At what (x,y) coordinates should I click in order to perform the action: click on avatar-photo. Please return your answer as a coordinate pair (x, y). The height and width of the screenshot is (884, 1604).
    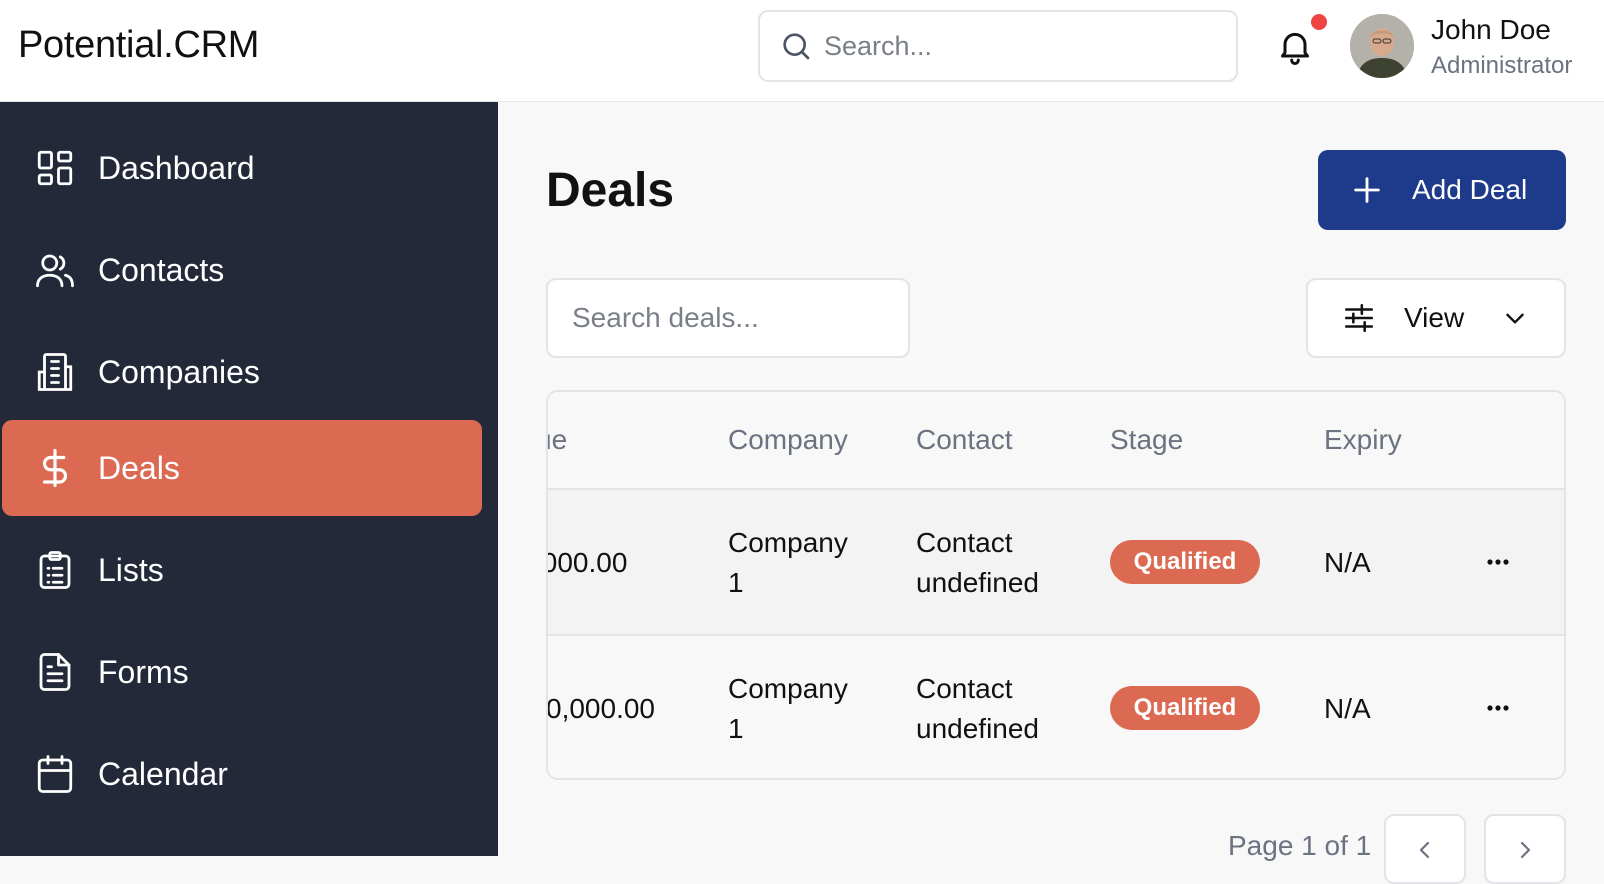
    Looking at the image, I should click on (1382, 46).